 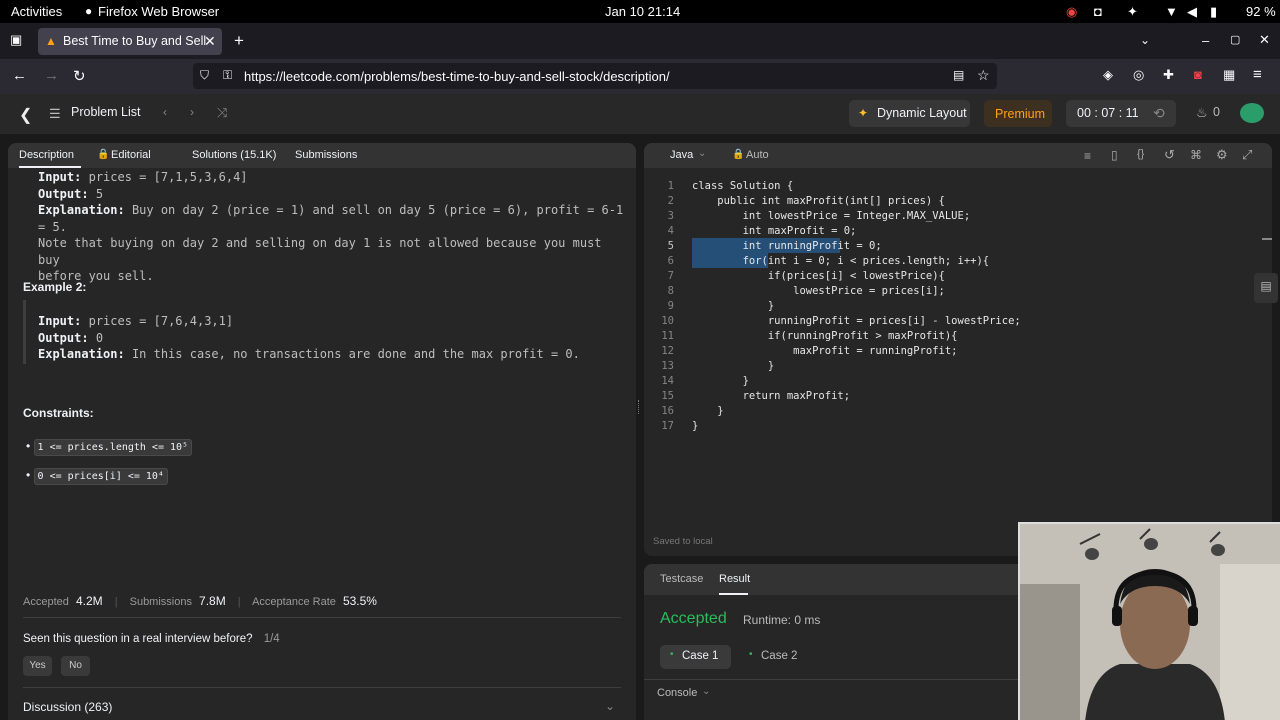 I want to click on dynamic-layout-label: Dynamic Layout, so click(x=922, y=113).